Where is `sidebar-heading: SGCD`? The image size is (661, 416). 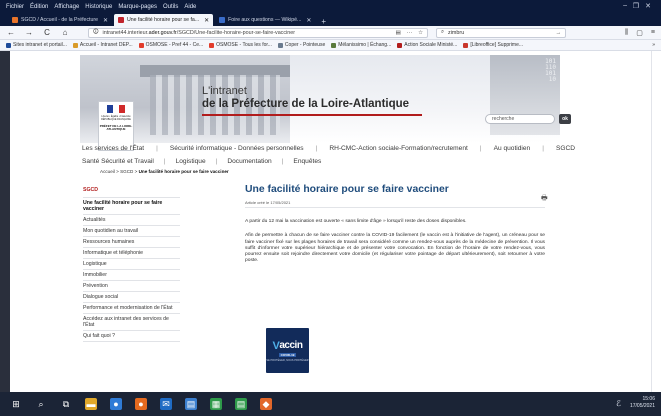
sidebar-heading: SGCD is located at coordinates (131, 191).